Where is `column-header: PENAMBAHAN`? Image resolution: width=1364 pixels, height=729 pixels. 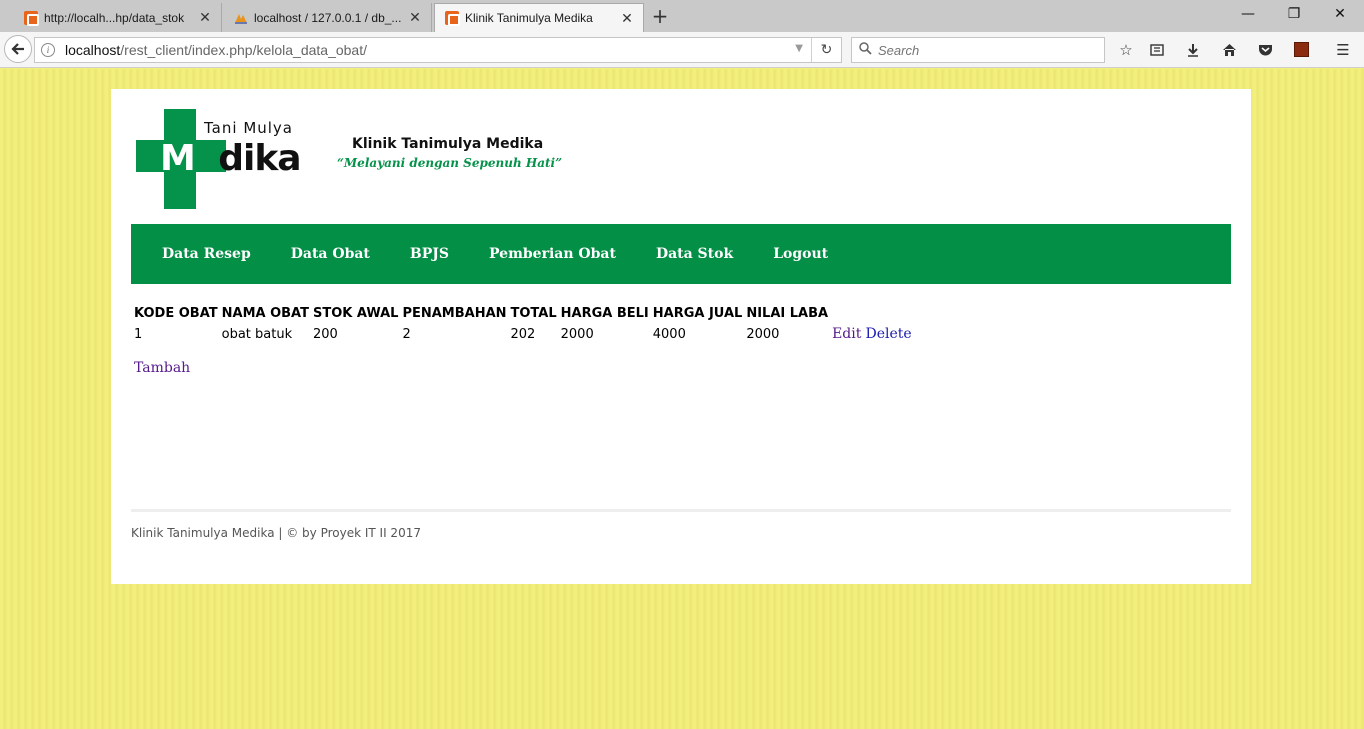 column-header: PENAMBAHAN is located at coordinates (454, 313).